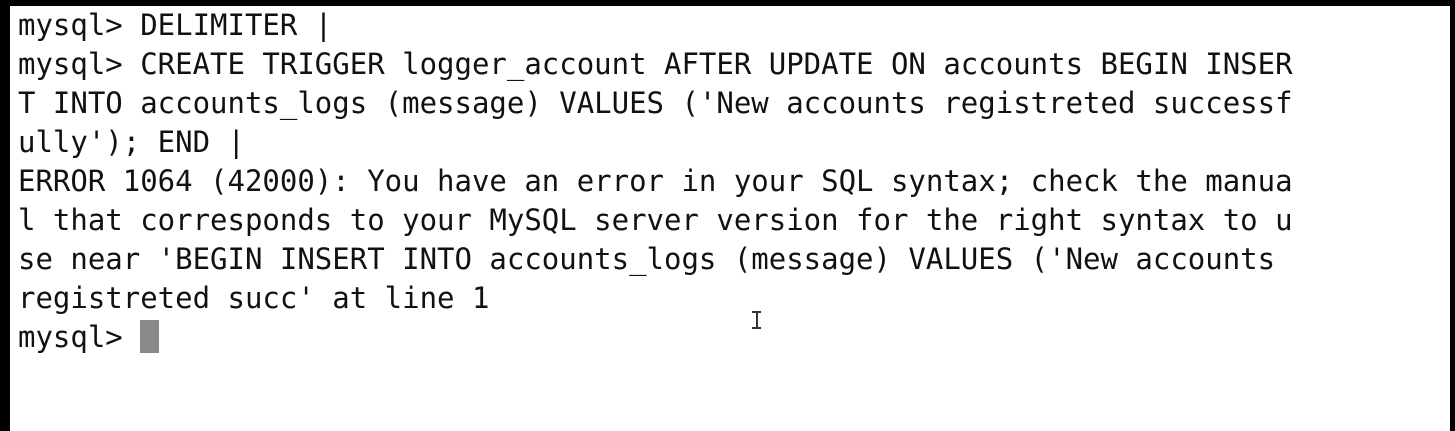 The width and height of the screenshot is (1455, 431). I want to click on terminal-line: ully'); END |, so click(131, 142).